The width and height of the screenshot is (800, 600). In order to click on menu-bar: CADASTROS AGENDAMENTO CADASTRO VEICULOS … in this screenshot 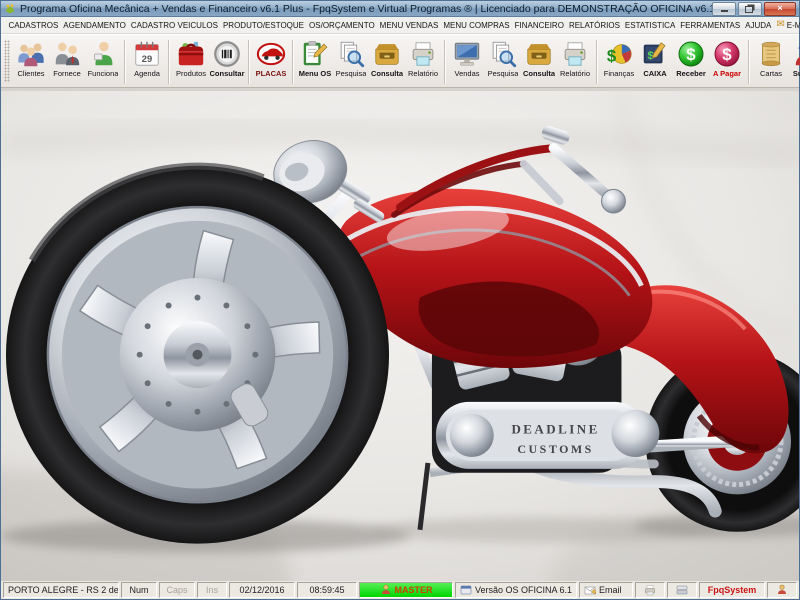, I will do `click(400, 25)`.